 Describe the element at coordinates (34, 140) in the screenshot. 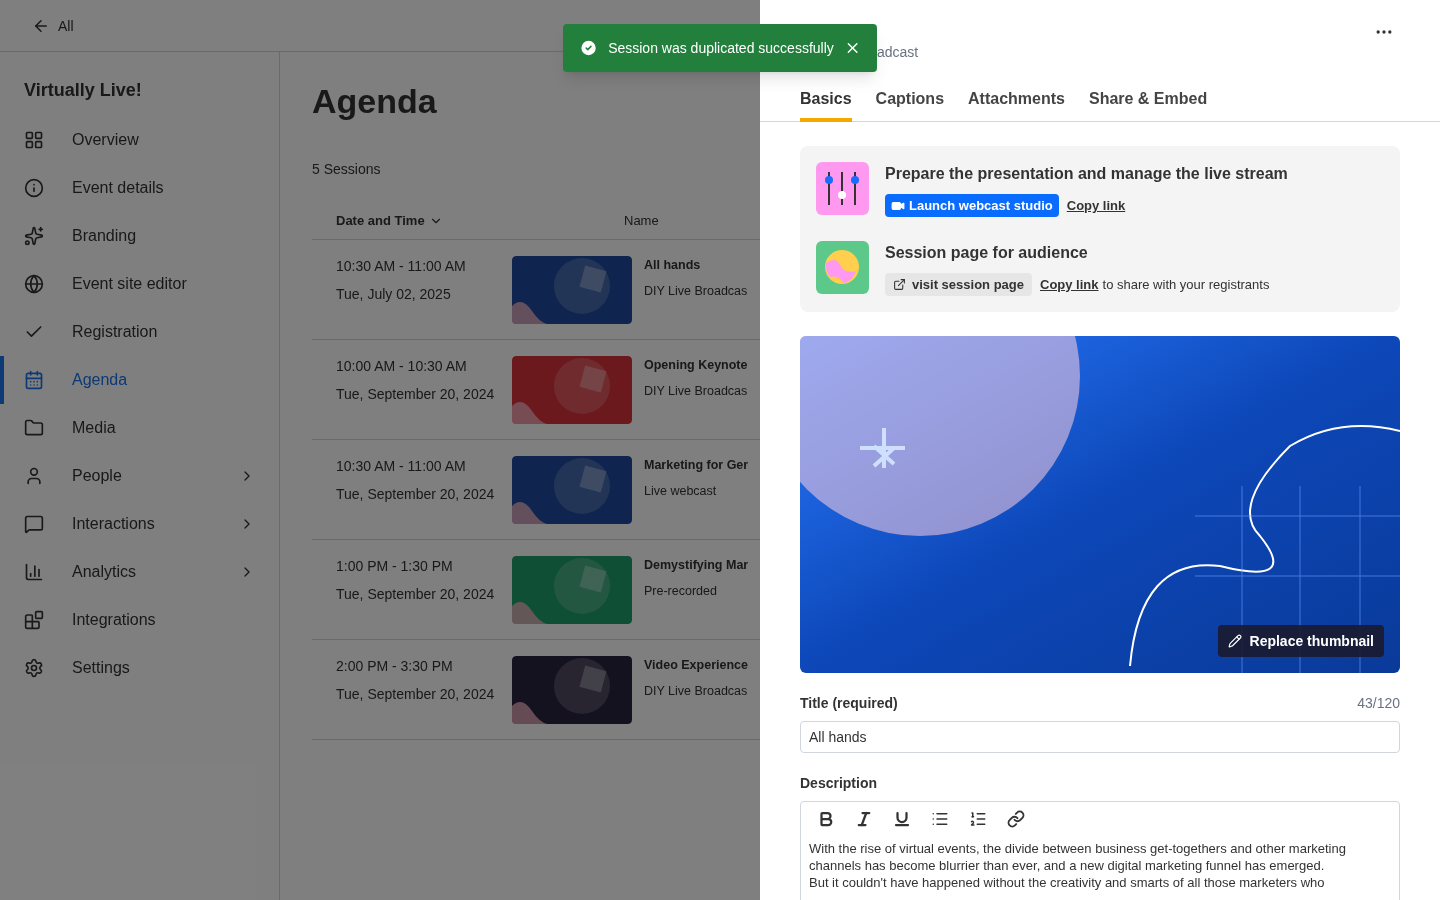

I see `grid-icon` at that location.